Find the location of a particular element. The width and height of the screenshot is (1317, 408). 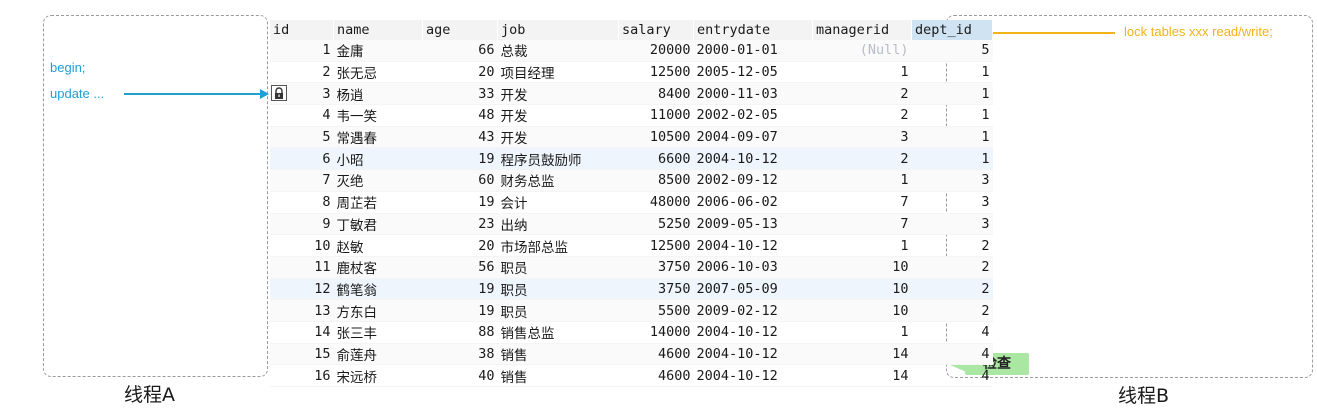

cell-salary: 48000 is located at coordinates (656, 202).